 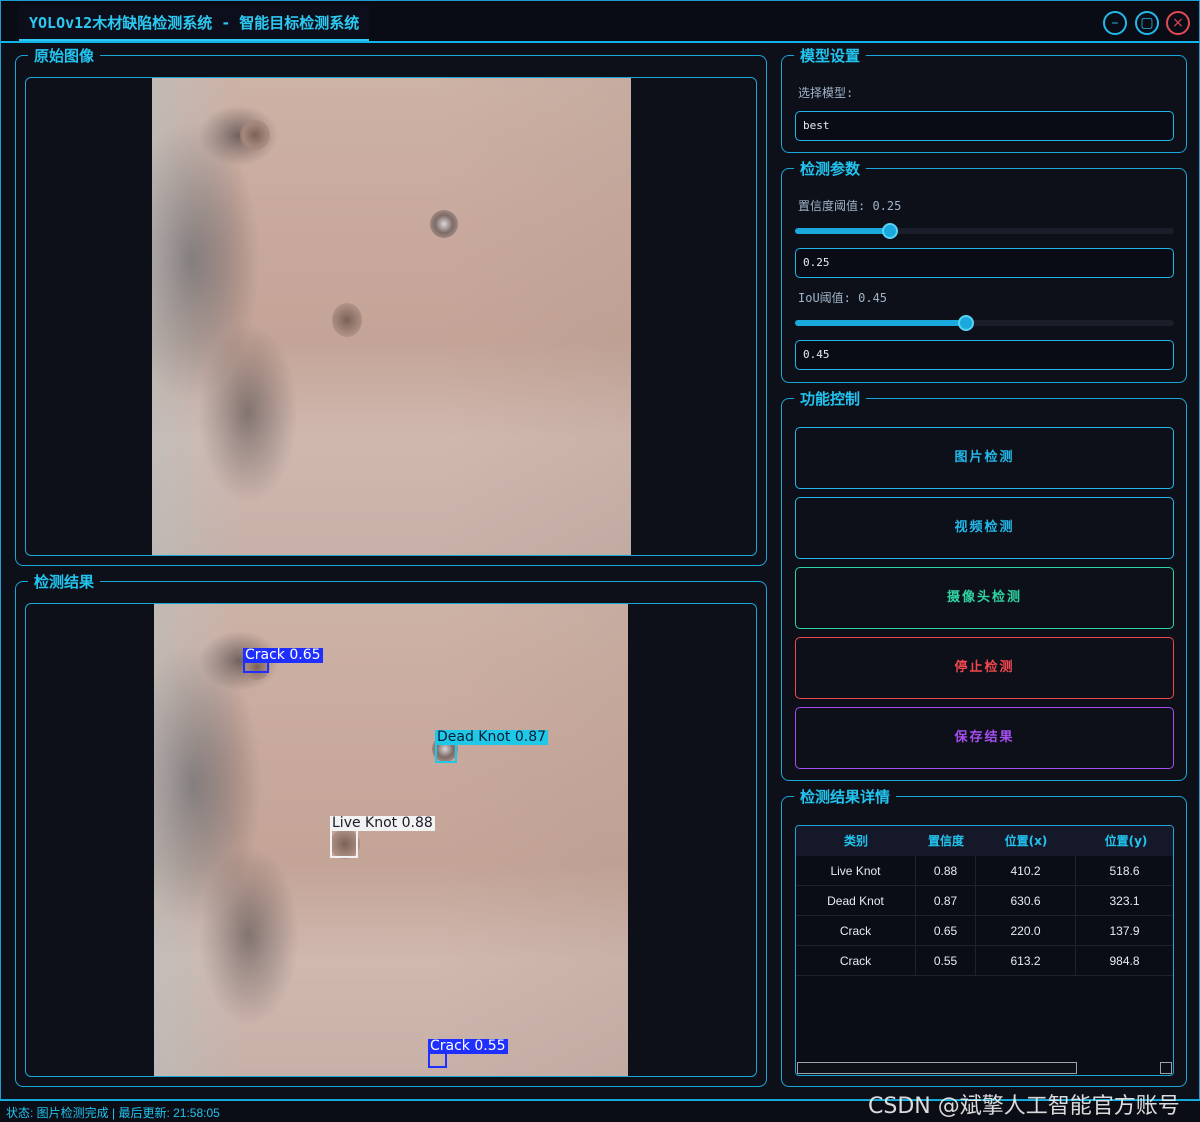 What do you see at coordinates (1124, 961) in the screenshot?
I see `table-cell: 984.8` at bounding box center [1124, 961].